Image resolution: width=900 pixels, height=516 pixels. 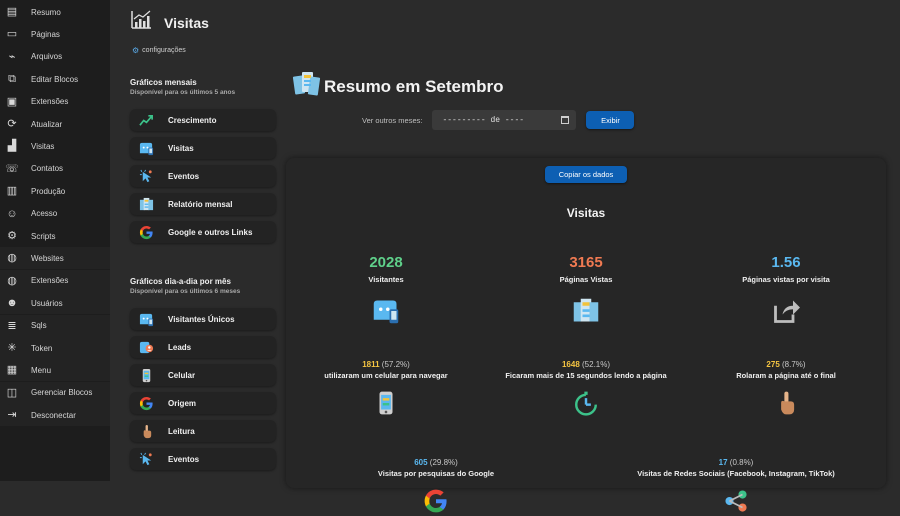 I want to click on daily-button-leads: Leads, so click(x=203, y=347).